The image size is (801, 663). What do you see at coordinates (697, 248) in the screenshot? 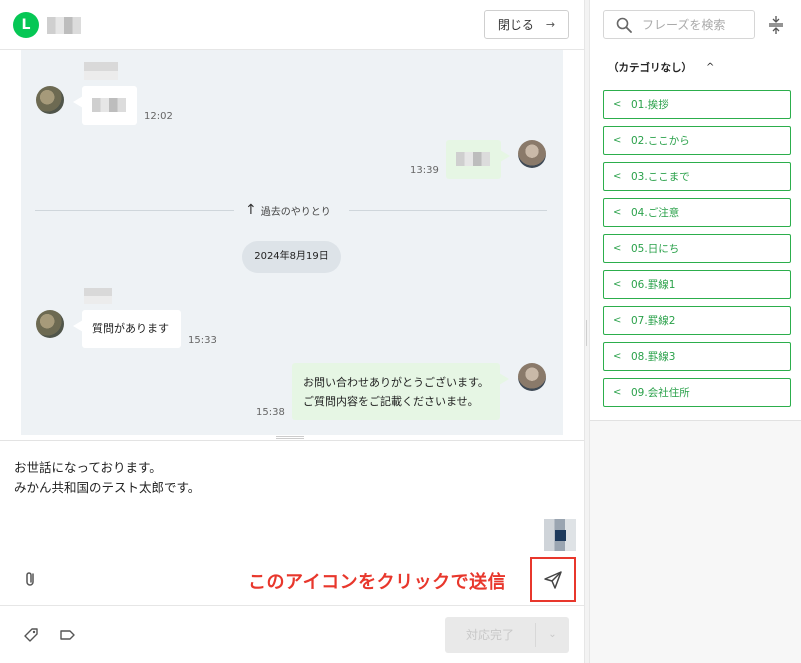
I see `phrase-item: < 05.日にち` at bounding box center [697, 248].